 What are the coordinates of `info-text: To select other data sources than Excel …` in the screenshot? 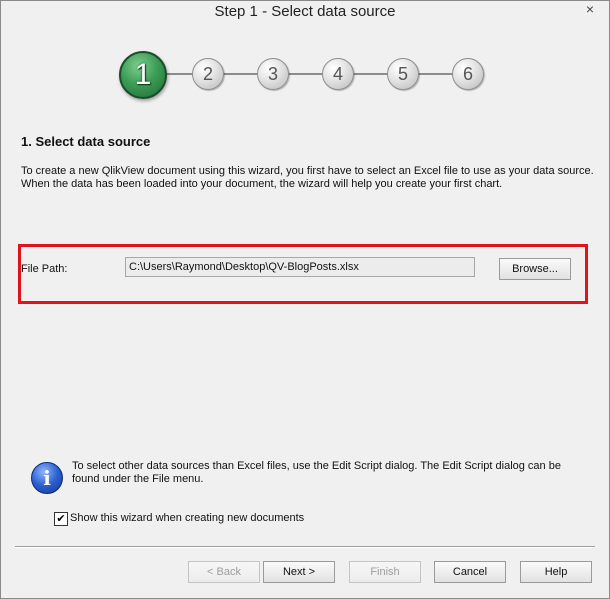 It's located at (316, 472).